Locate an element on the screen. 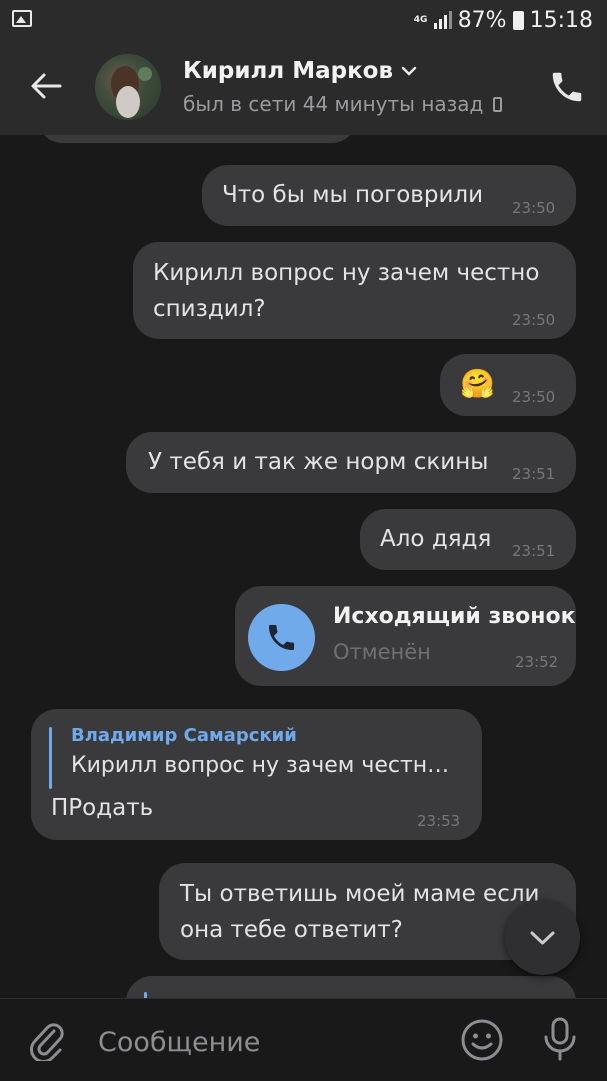 The height and width of the screenshot is (1081, 607). reply-author: Владимир Самарский is located at coordinates (184, 735).